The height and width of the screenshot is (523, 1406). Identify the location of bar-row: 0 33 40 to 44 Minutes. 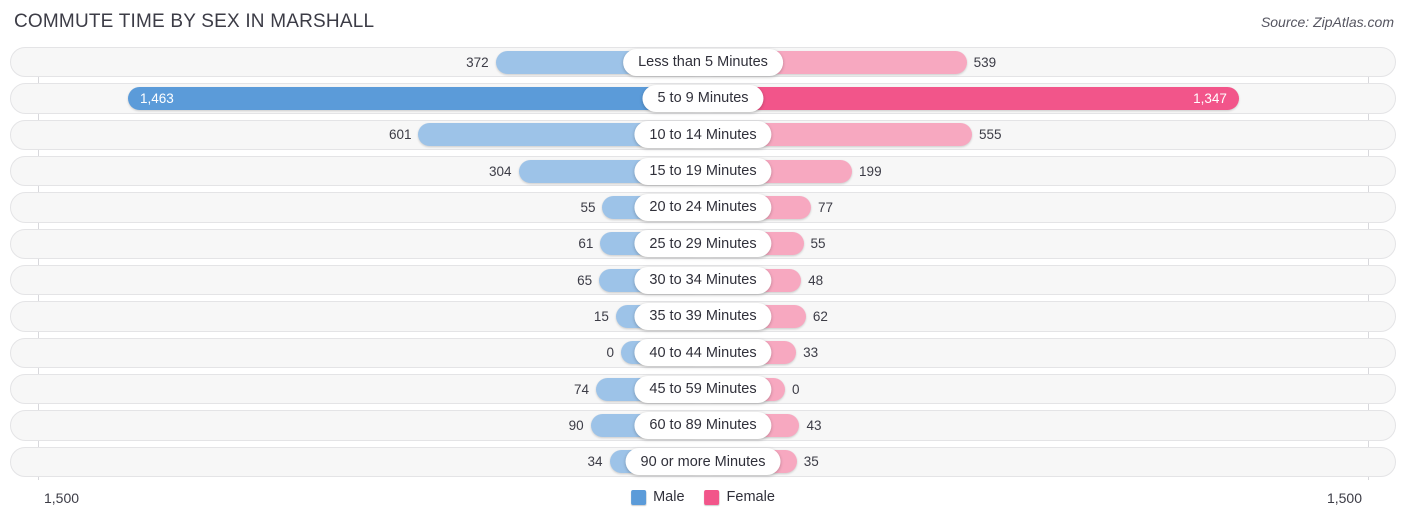
(703, 353).